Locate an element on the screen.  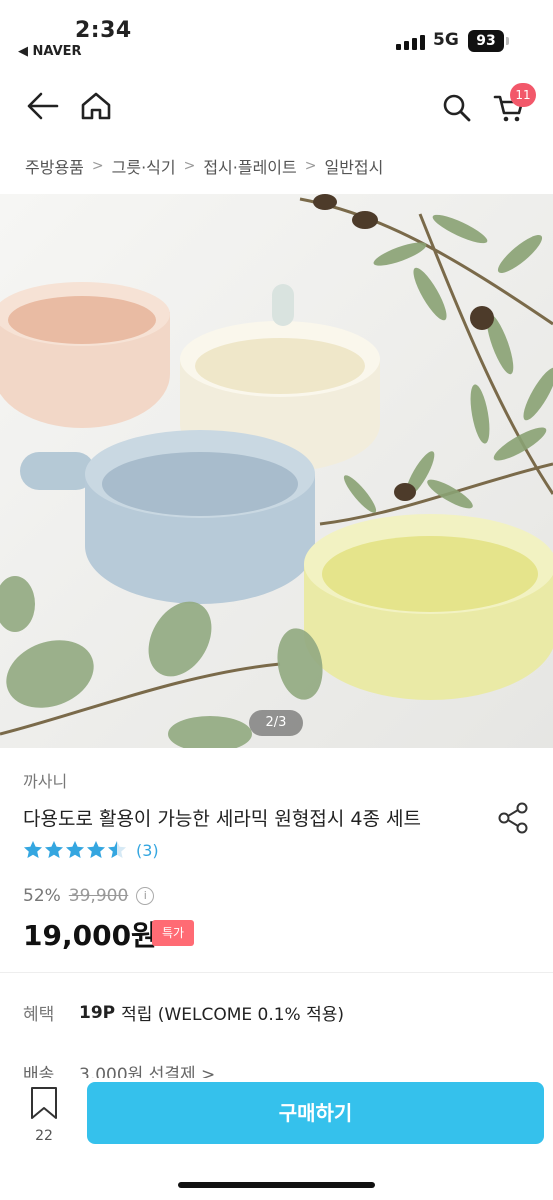
back-arrow-icon is located at coordinates (42, 106).